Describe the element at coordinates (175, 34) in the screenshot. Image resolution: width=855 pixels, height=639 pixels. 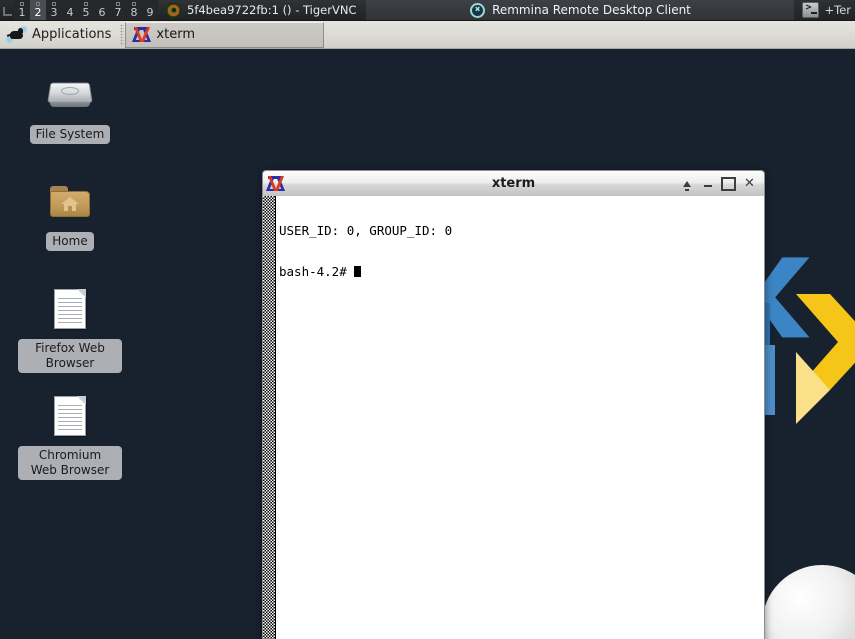
I see `tasklist-item-label: xterm` at that location.